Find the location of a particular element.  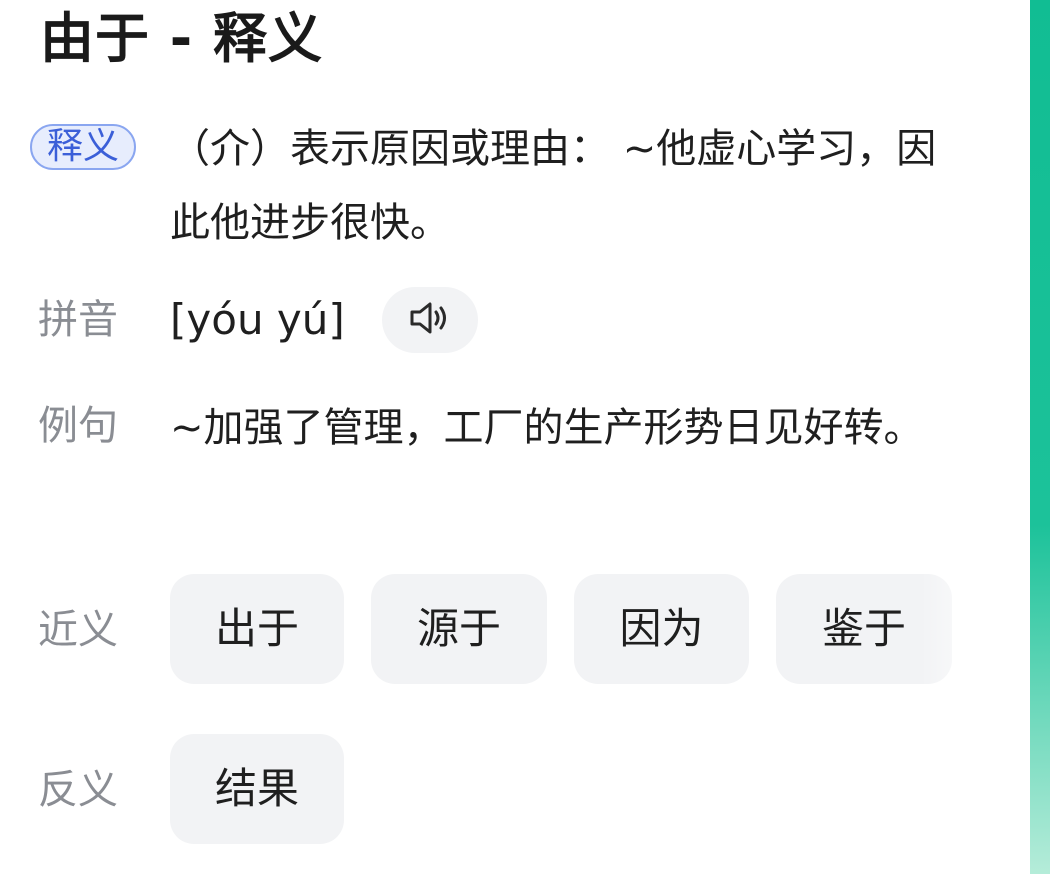

example-label: 例句 is located at coordinates (78, 426).